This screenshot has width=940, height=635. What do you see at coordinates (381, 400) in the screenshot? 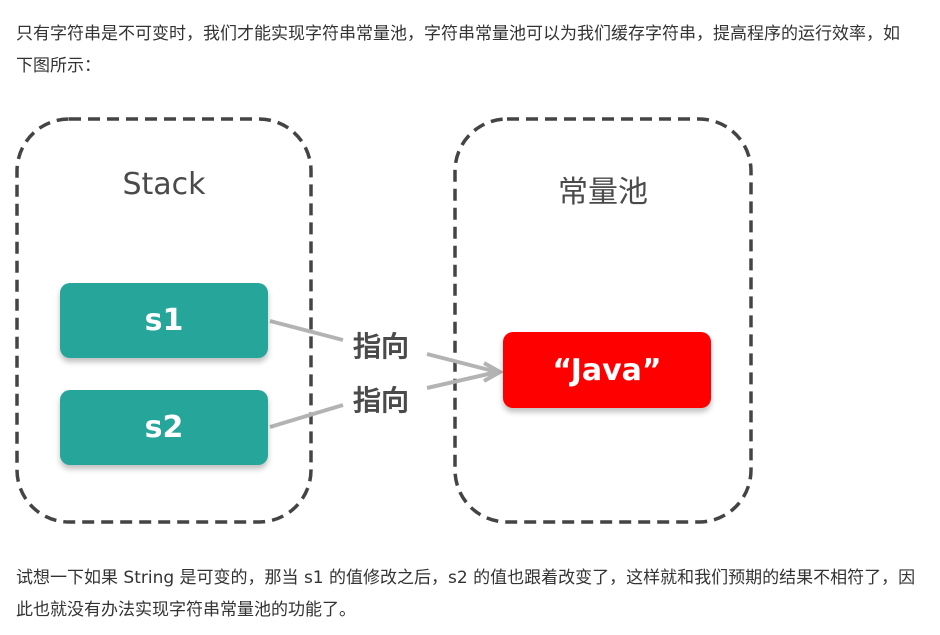
I see `pointer-label-s2: 指向` at bounding box center [381, 400].